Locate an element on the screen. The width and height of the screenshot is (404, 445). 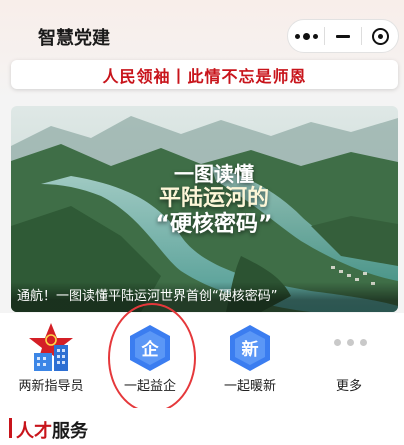
section-accent-bar is located at coordinates (10, 428).